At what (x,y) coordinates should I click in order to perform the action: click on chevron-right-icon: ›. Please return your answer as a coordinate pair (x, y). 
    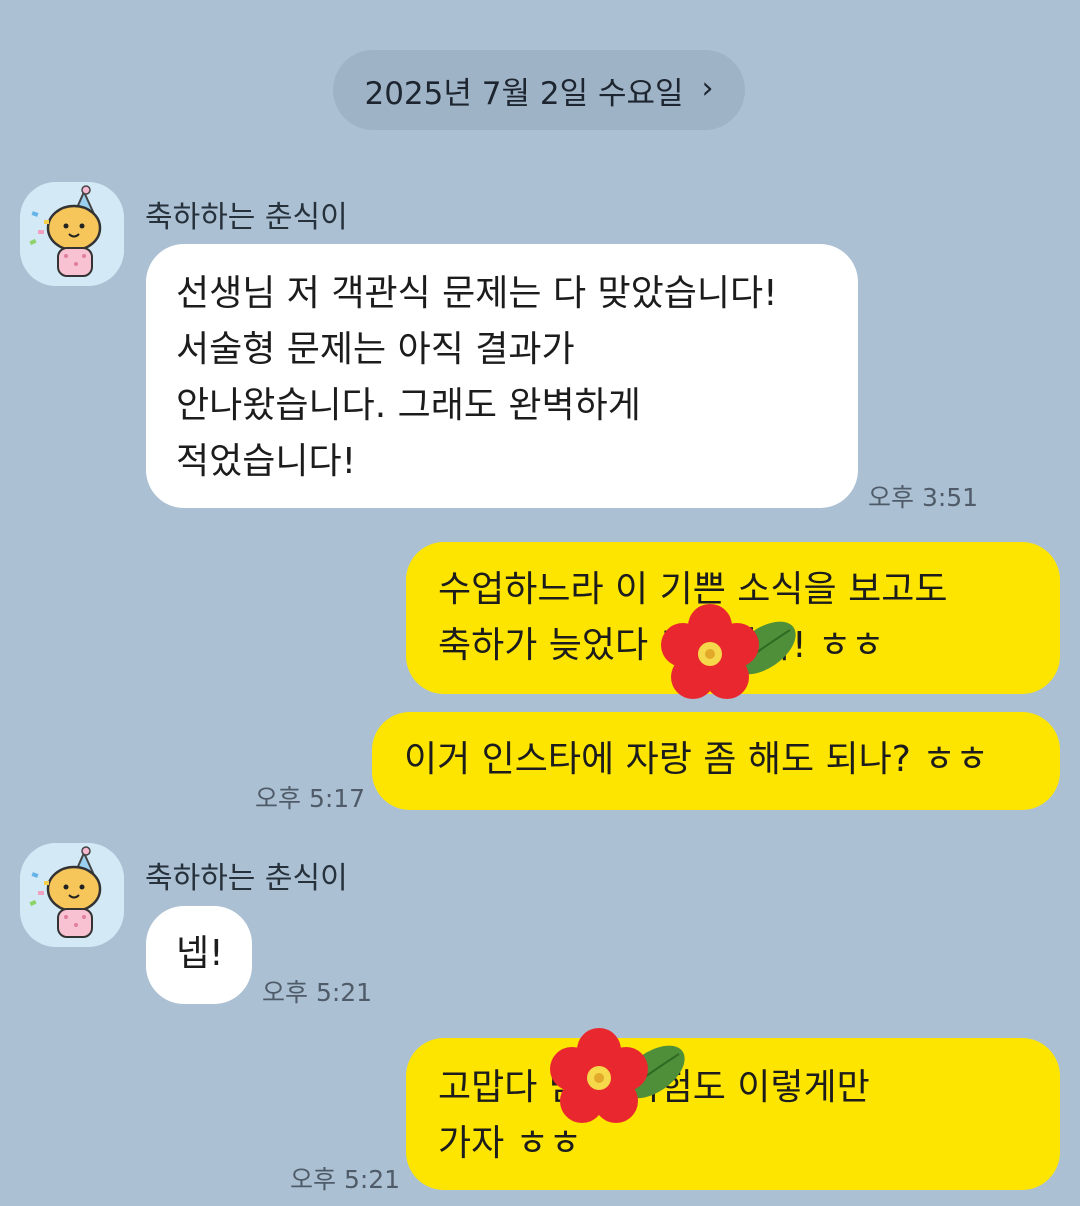
    Looking at the image, I should click on (707, 88).